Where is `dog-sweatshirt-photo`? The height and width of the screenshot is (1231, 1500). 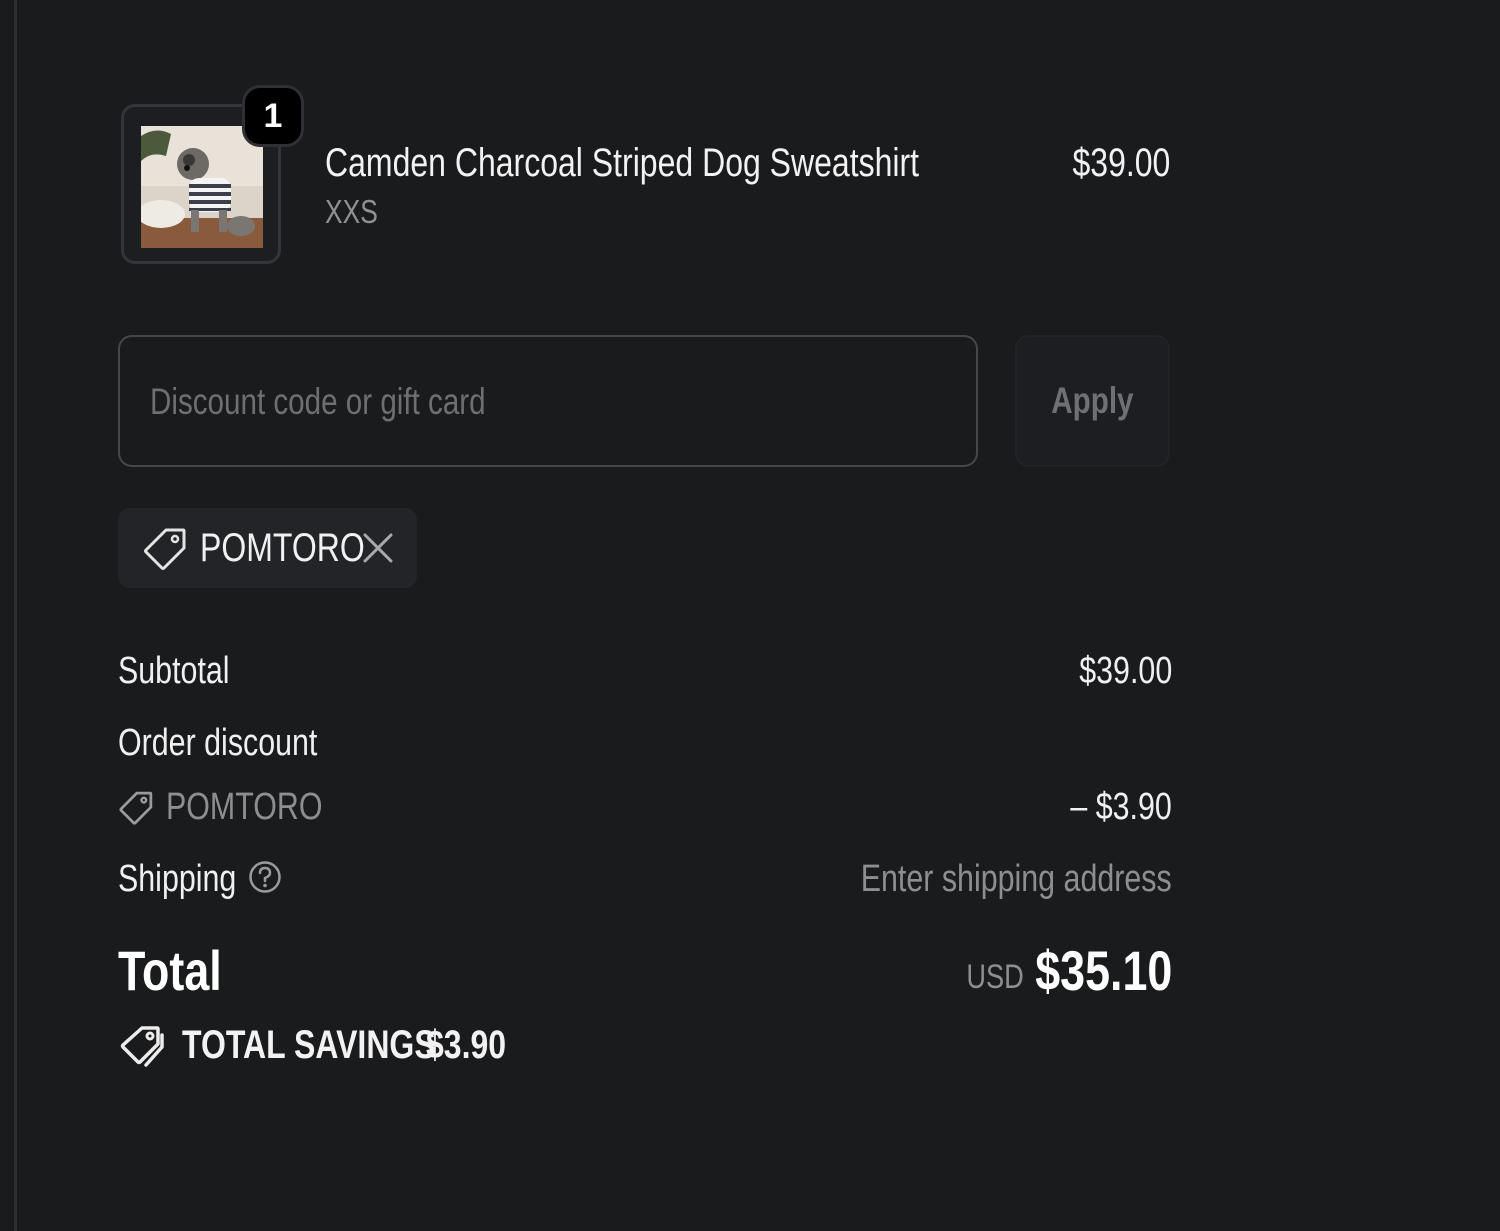
dog-sweatshirt-photo is located at coordinates (202, 187).